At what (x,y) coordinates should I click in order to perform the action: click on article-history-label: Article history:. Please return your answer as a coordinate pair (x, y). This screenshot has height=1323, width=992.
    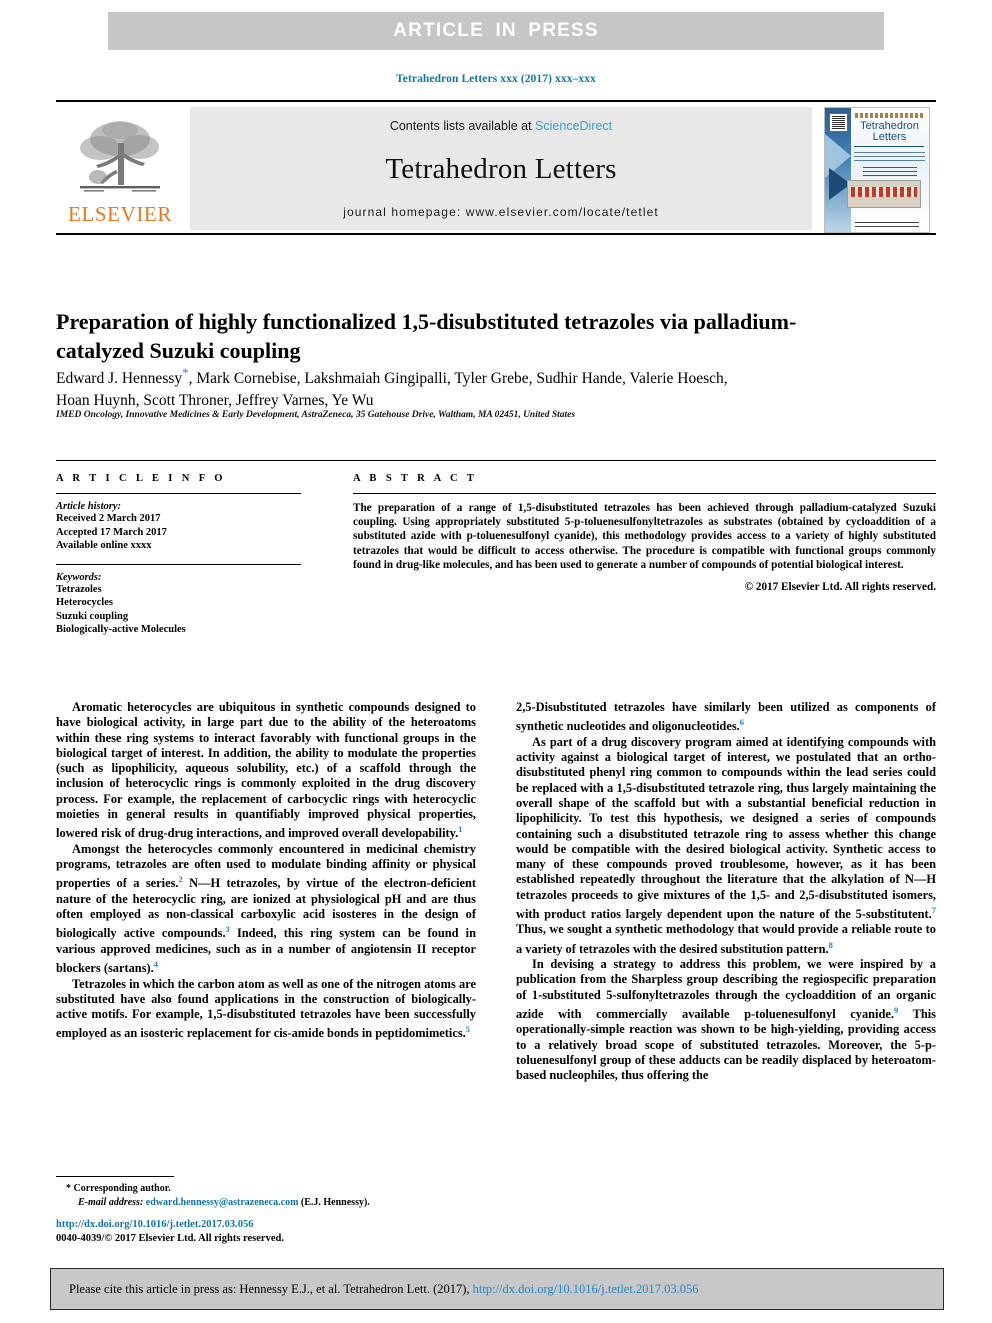
    Looking at the image, I should click on (89, 506).